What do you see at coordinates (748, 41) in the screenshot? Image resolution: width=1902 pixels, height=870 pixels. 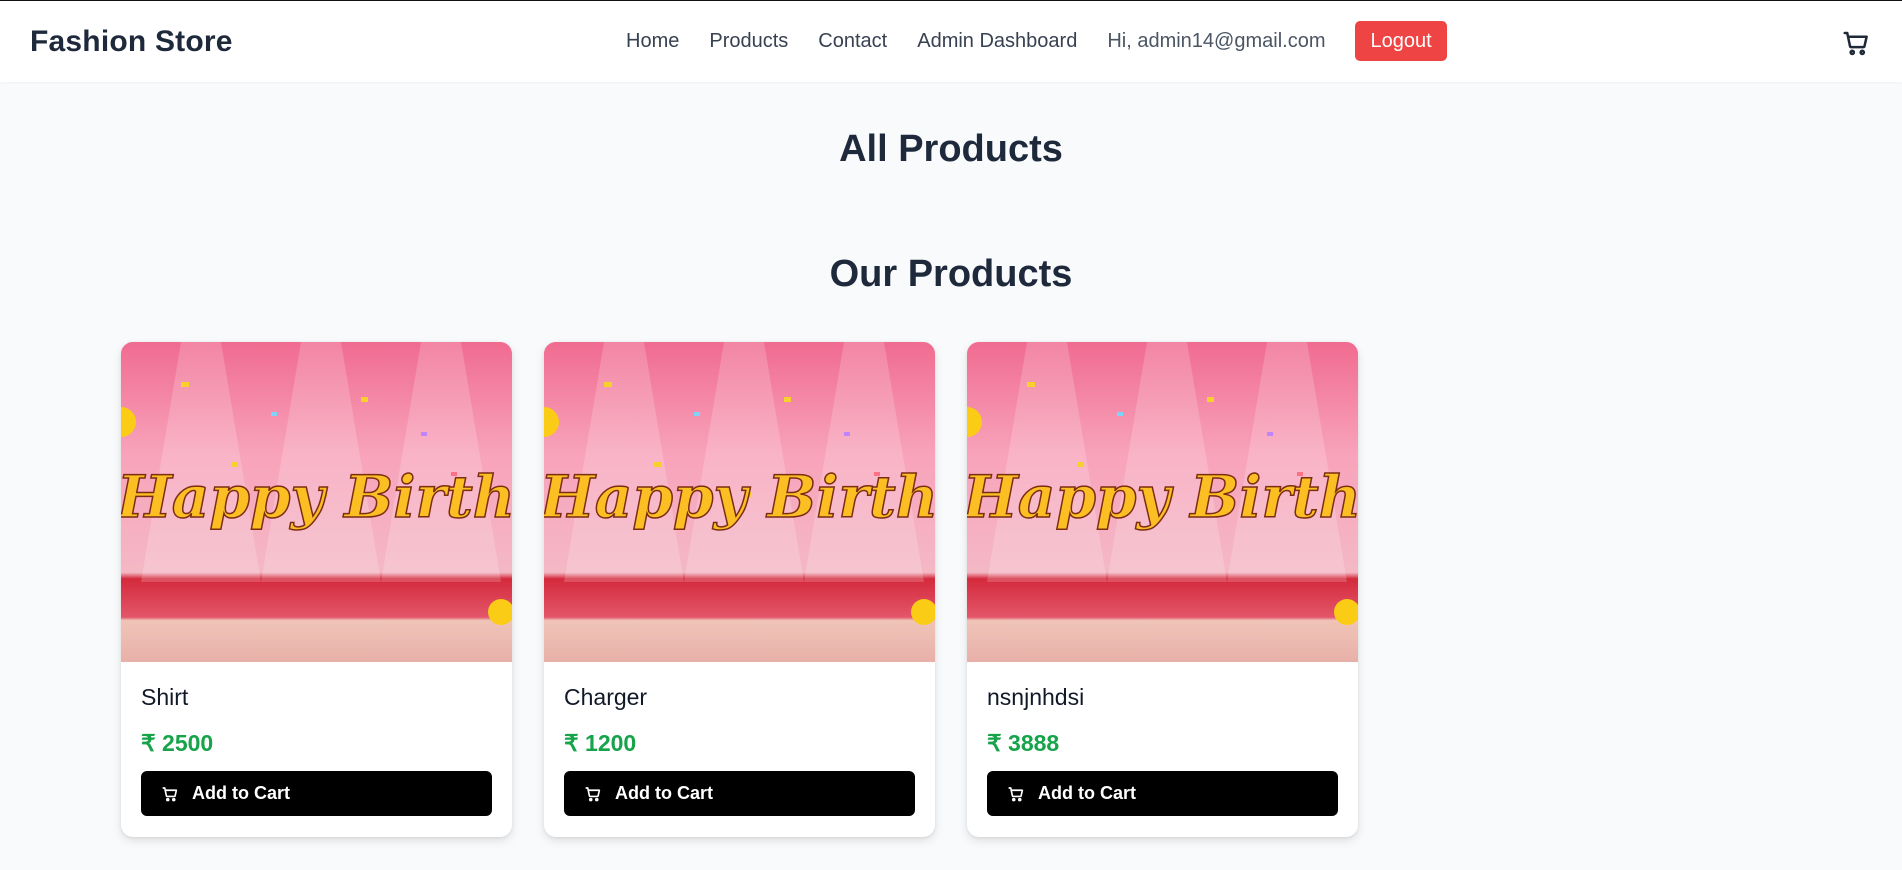 I see `nav-link-products: Products` at bounding box center [748, 41].